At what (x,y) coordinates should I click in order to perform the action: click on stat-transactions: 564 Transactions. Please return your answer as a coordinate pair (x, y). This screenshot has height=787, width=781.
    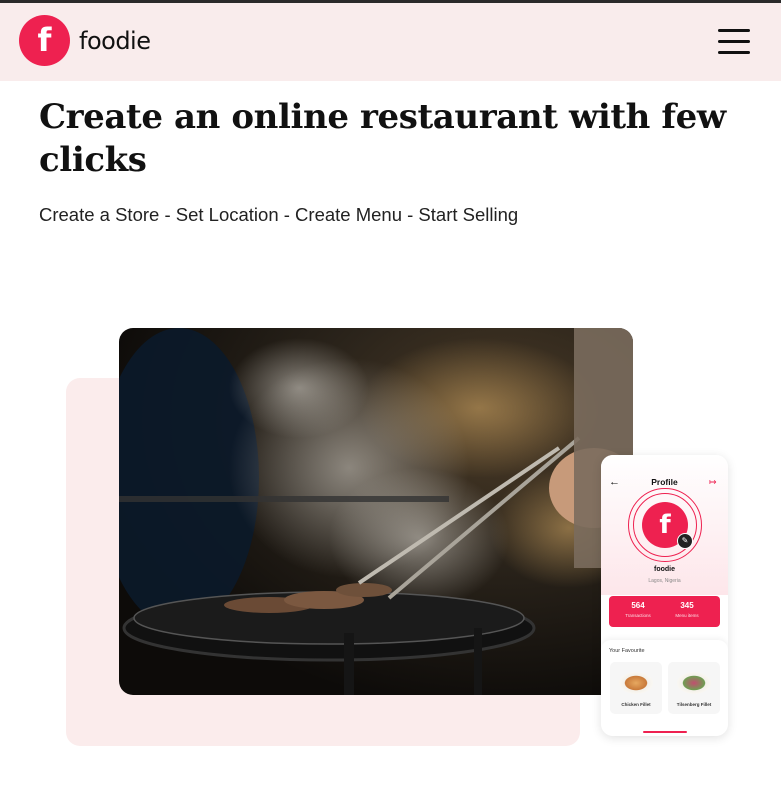
    Looking at the image, I should click on (638, 609).